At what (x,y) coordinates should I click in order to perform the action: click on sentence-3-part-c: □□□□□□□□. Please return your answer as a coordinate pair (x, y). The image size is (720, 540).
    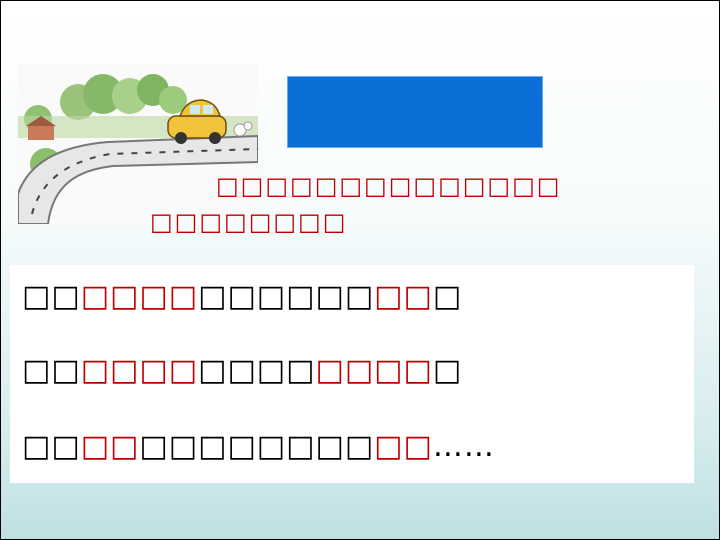
    Looking at the image, I should click on (257, 446).